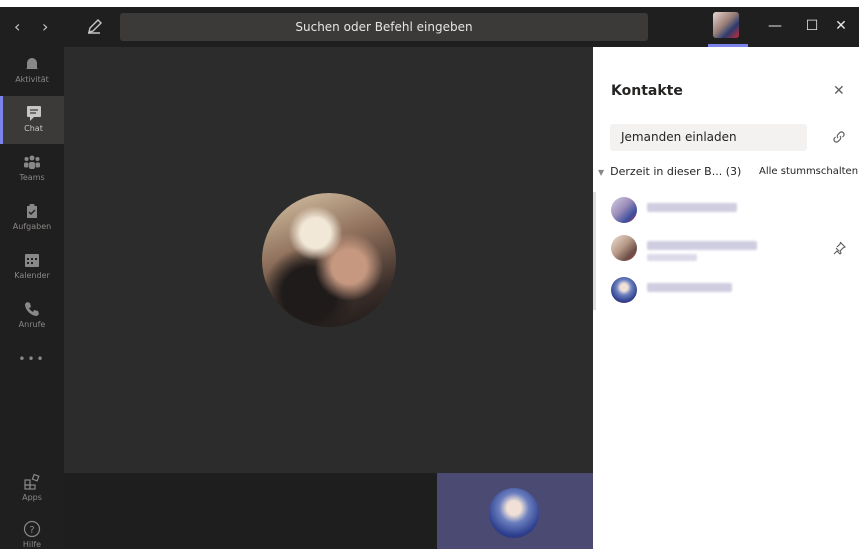 The width and height of the screenshot is (859, 549). Describe the element at coordinates (32, 544) in the screenshot. I see `rail-item-label: Hilfe` at that location.